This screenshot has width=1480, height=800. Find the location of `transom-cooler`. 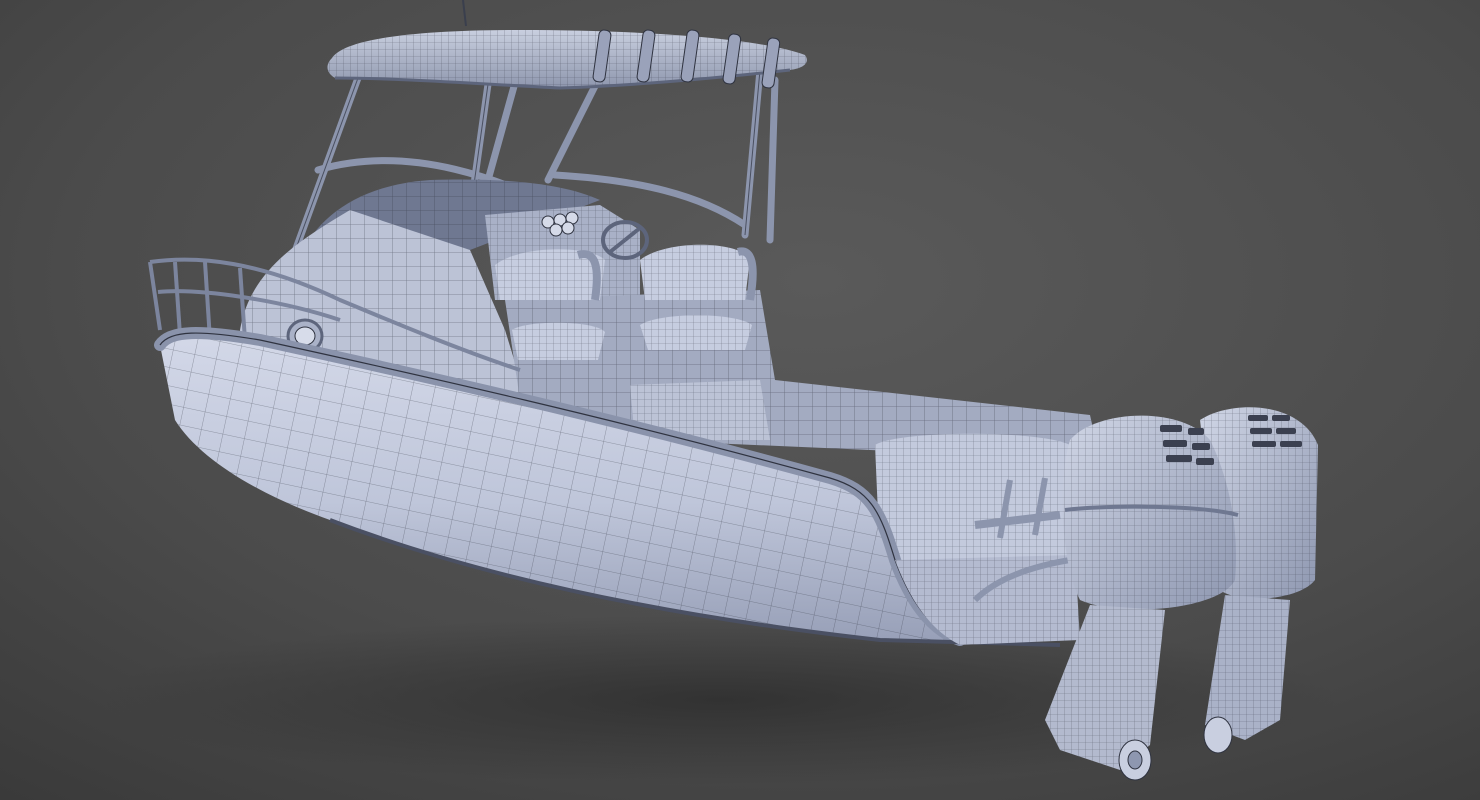

transom-cooler is located at coordinates (972, 496).